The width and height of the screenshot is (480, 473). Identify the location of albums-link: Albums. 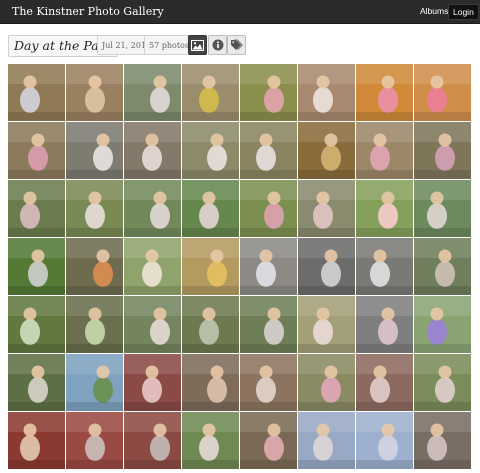
(434, 11).